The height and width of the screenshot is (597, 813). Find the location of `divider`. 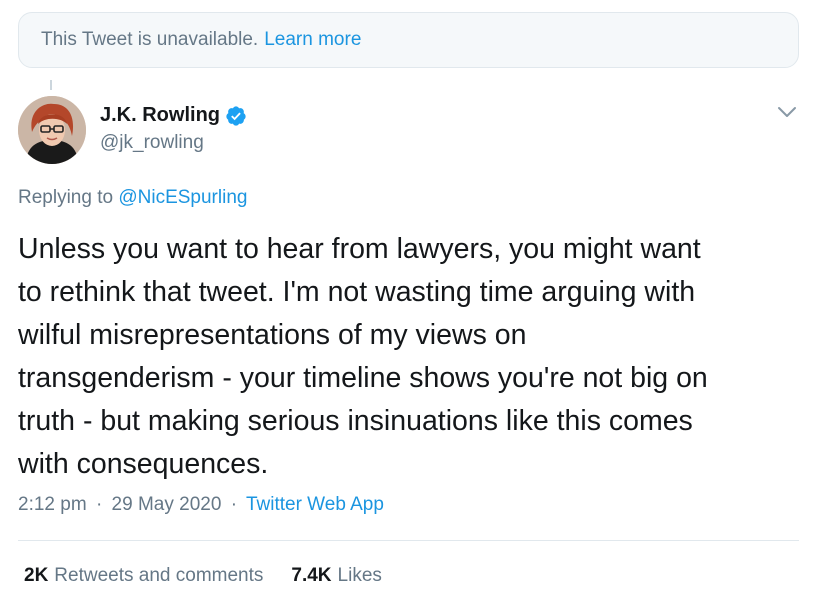

divider is located at coordinates (408, 540).